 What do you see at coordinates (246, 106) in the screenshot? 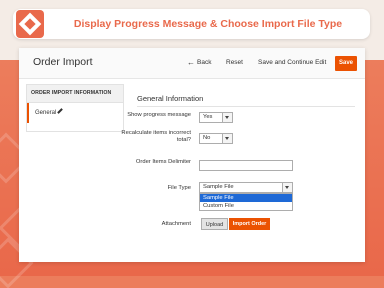
I see `section-divider` at bounding box center [246, 106].